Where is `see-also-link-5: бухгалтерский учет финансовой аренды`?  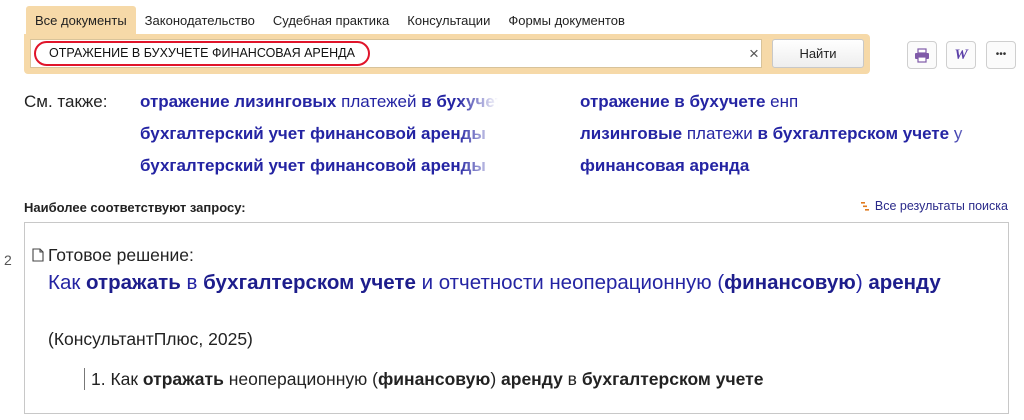 see-also-link-5: бухгалтерский учет финансовой аренды is located at coordinates (319, 166).